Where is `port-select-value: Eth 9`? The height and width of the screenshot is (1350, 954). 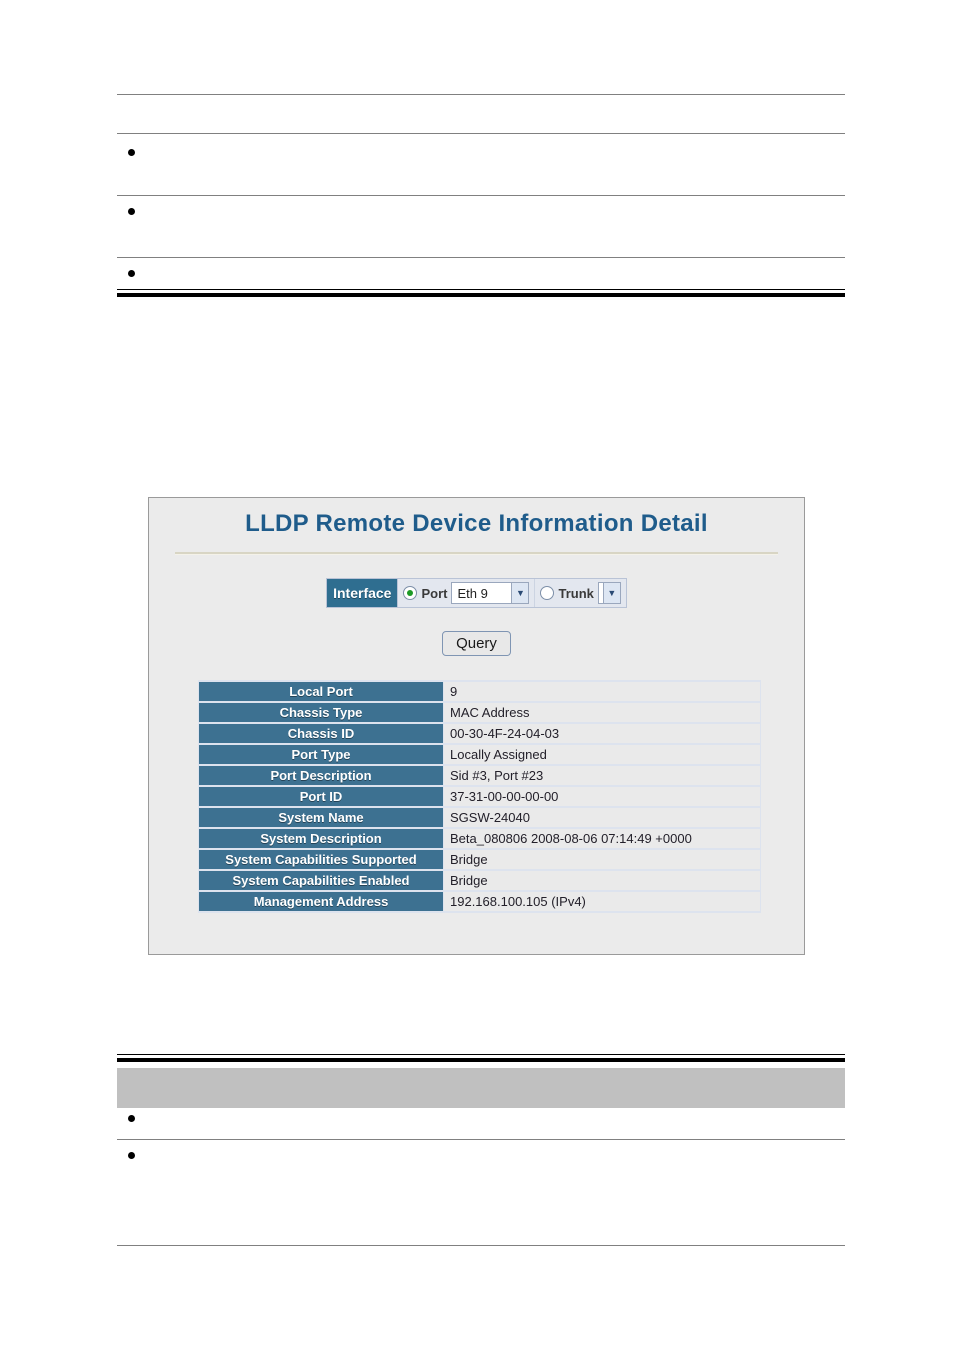 port-select-value: Eth 9 is located at coordinates (472, 593).